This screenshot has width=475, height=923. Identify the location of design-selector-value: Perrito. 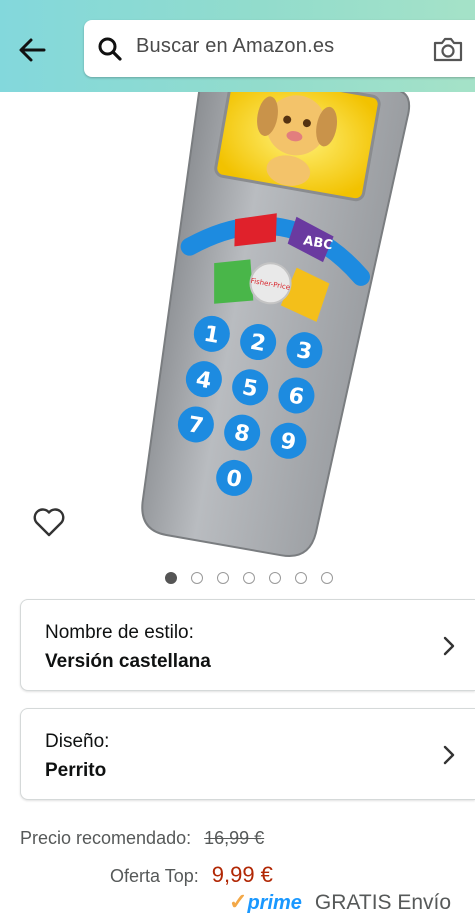
(76, 770).